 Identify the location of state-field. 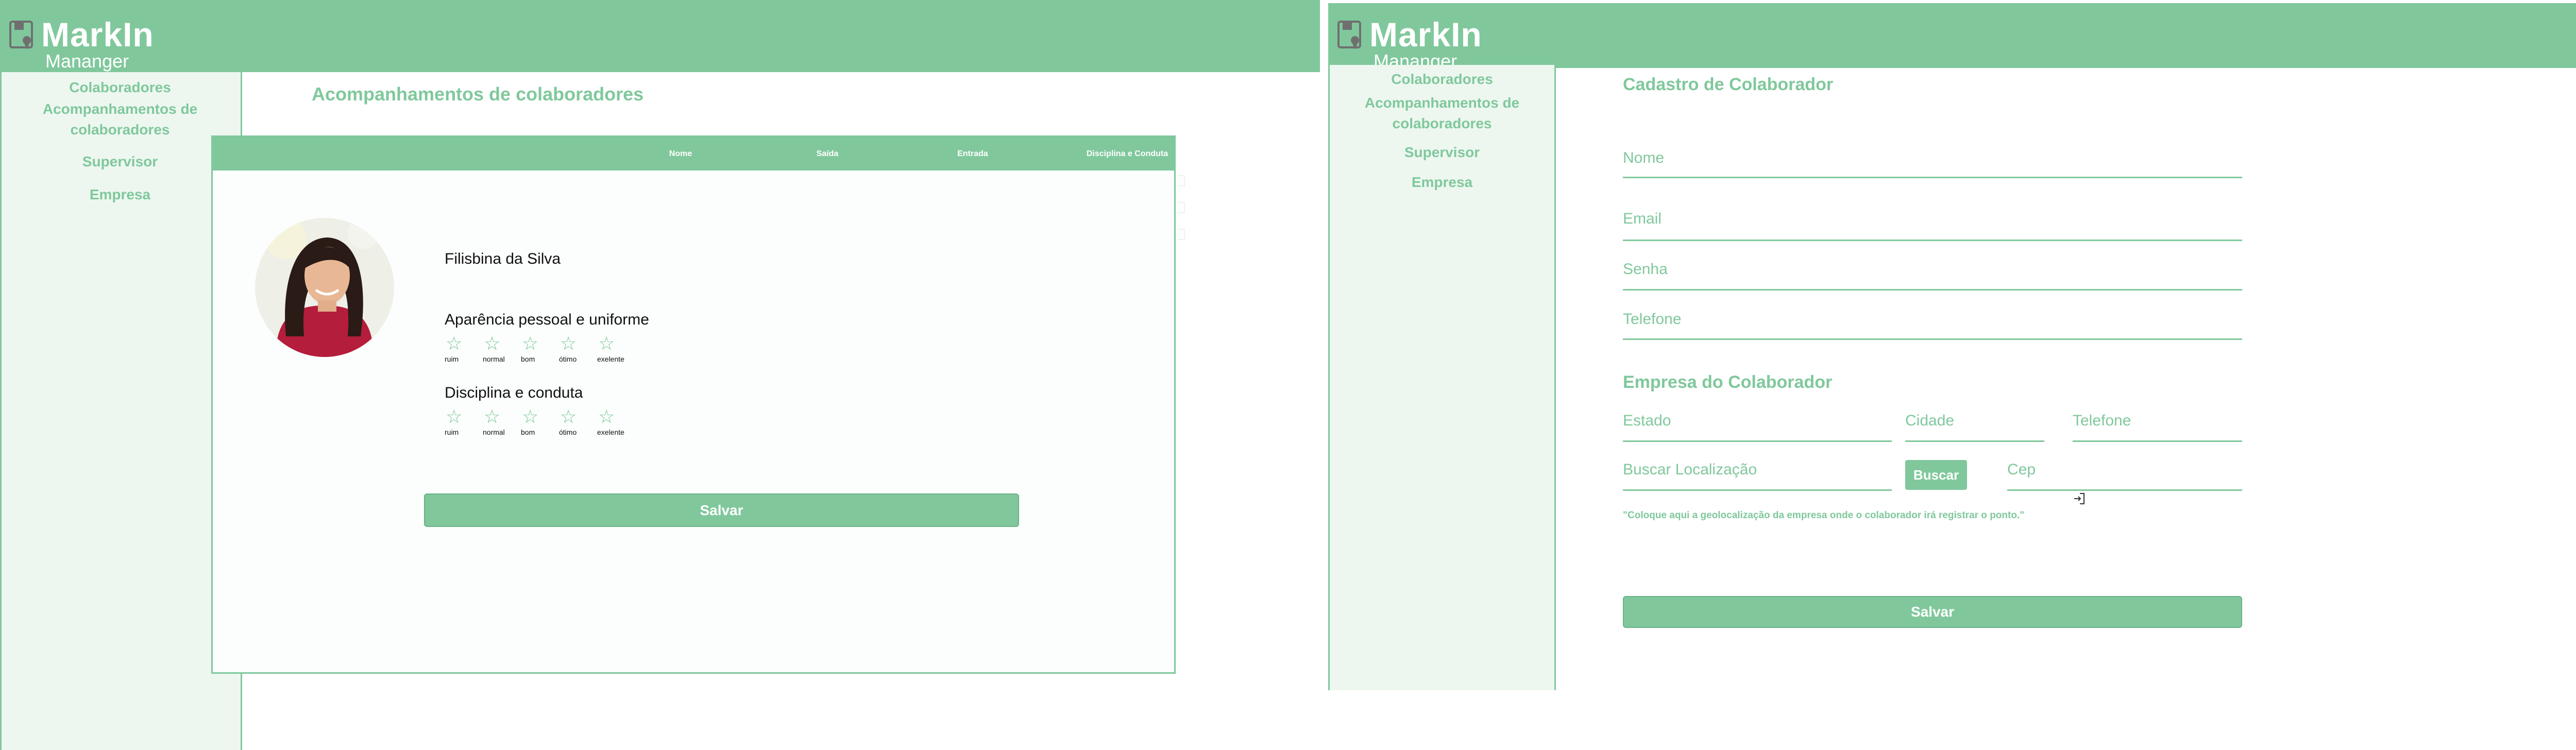
(1757, 427).